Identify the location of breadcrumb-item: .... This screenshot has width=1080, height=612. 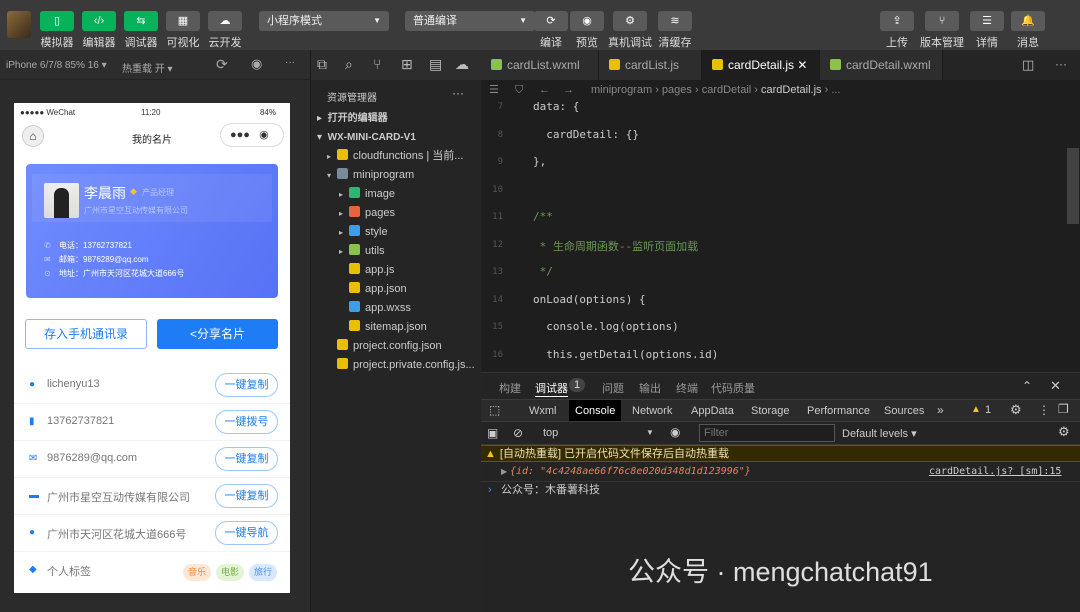
(835, 90).